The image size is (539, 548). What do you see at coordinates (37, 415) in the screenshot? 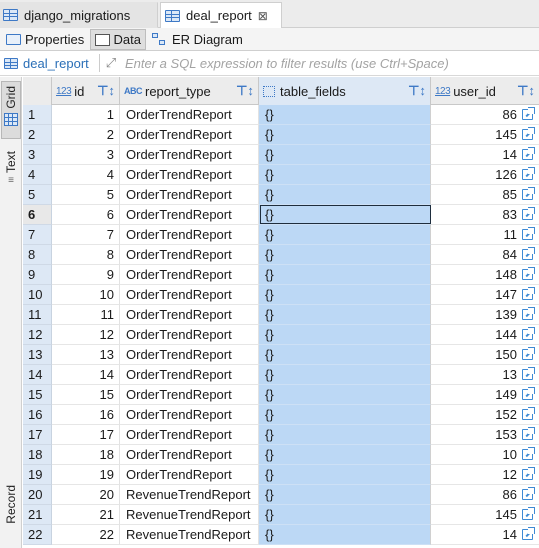
I see `row-number: 16` at bounding box center [37, 415].